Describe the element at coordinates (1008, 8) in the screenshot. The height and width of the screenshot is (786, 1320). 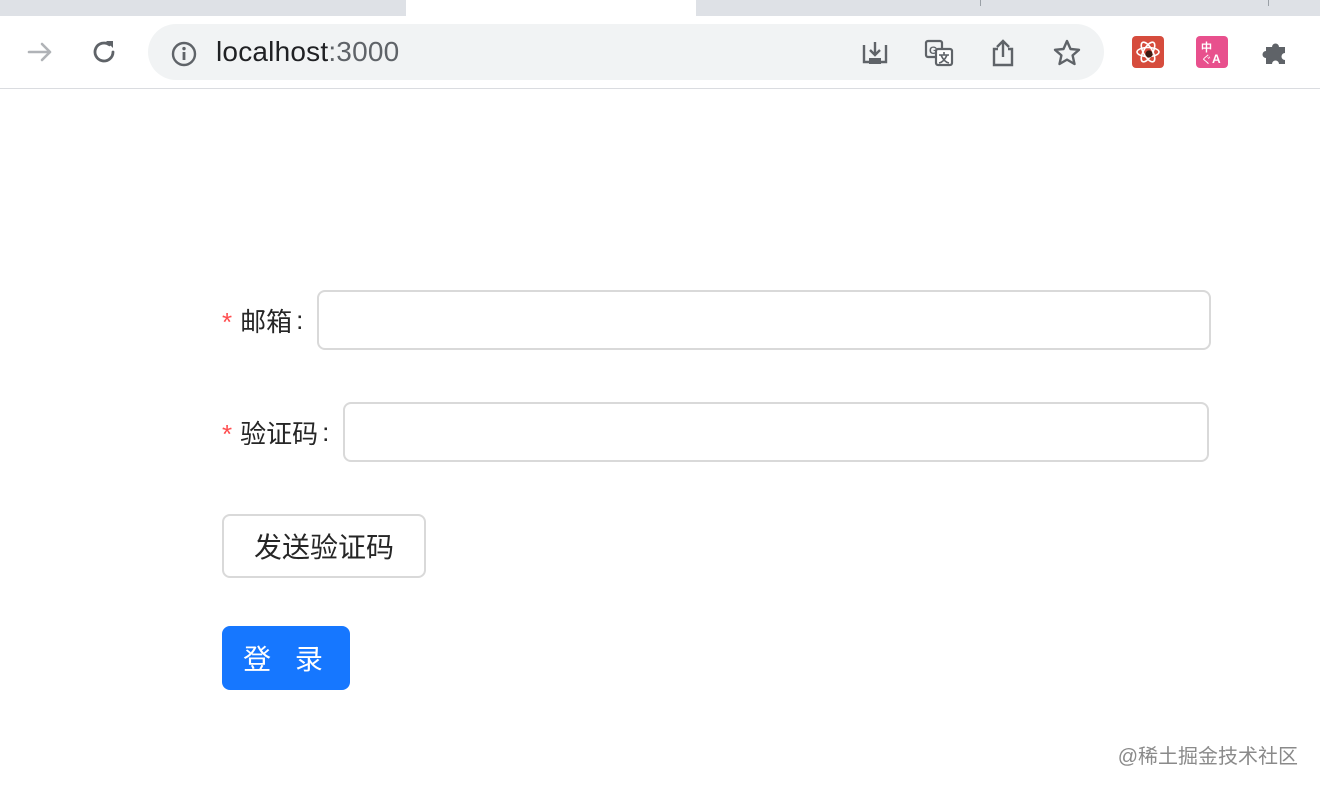
I see `tab-inactive-right` at that location.